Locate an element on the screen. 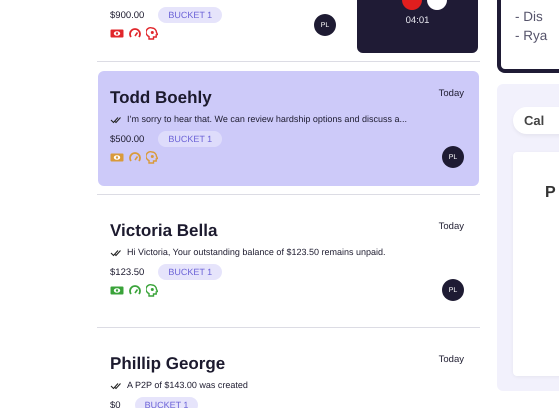  contact-name: Todd Boehly is located at coordinates (161, 98).